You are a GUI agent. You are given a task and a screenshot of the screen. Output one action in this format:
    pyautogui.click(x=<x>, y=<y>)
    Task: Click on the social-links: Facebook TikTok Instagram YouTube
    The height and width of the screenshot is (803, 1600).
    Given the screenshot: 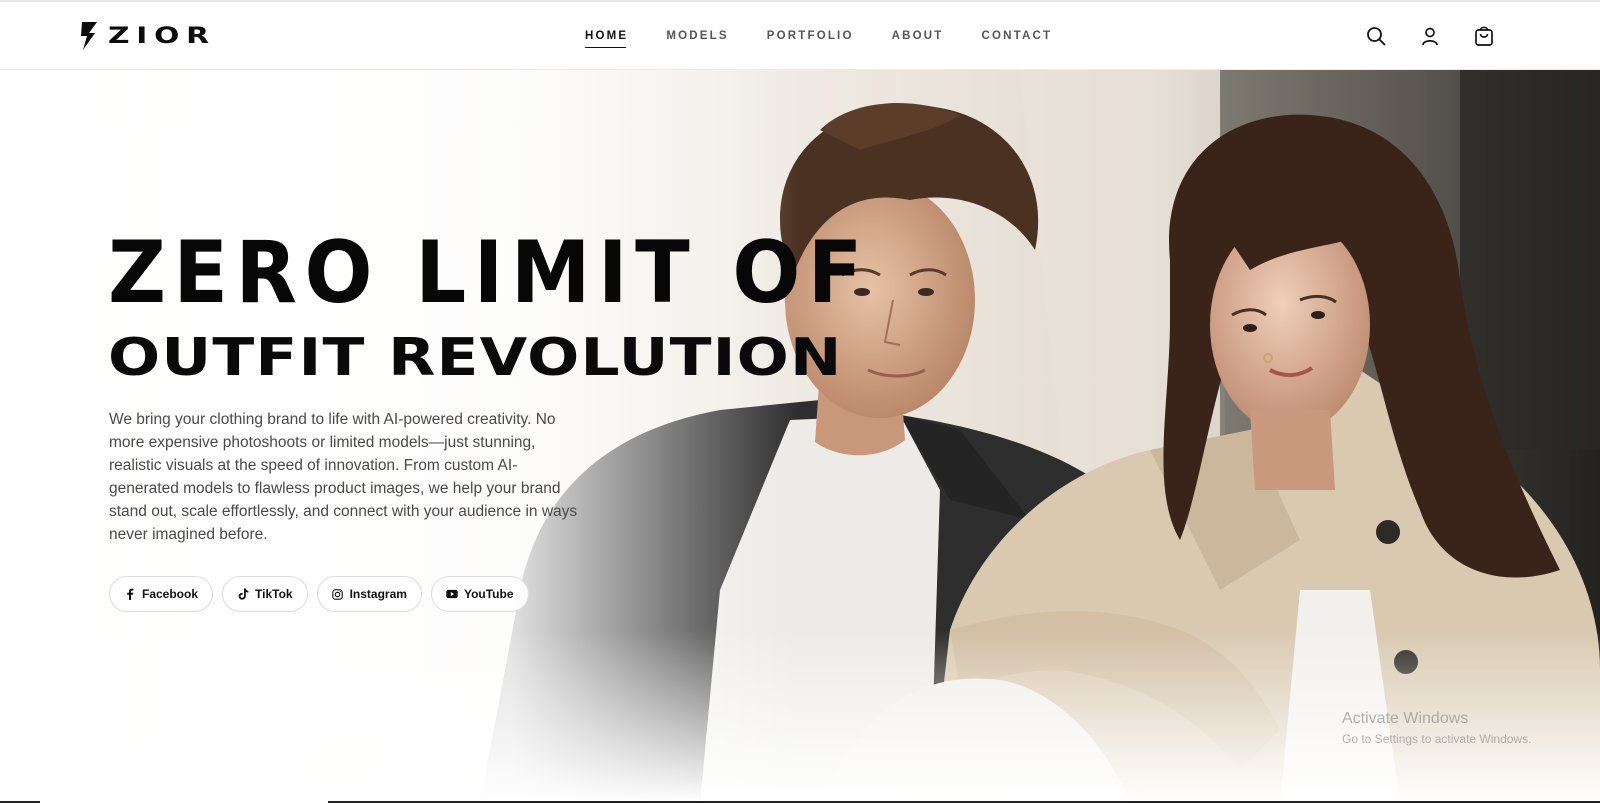 What is the action you would take?
    pyautogui.click(x=319, y=594)
    